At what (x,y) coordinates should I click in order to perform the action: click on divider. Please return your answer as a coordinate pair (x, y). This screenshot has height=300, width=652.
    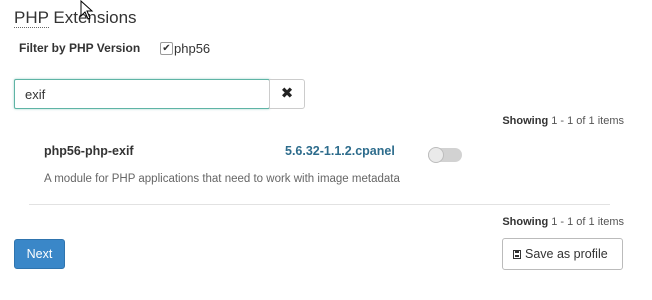
    Looking at the image, I should click on (319, 204).